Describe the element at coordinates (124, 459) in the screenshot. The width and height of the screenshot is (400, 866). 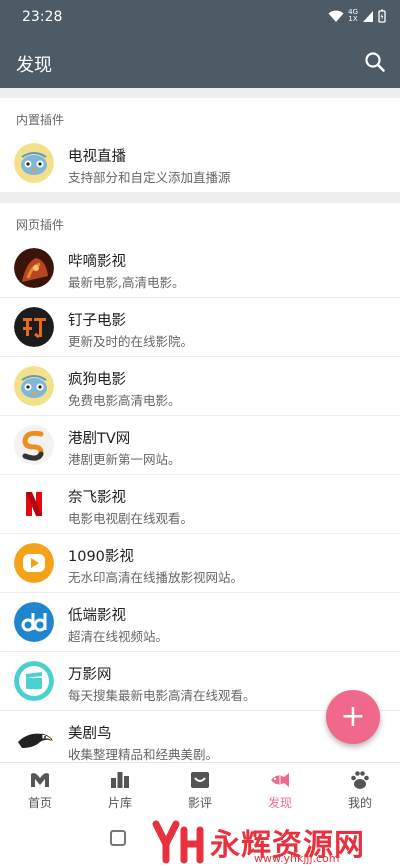
I see `item-desc: 港剧更新第一网站。` at that location.